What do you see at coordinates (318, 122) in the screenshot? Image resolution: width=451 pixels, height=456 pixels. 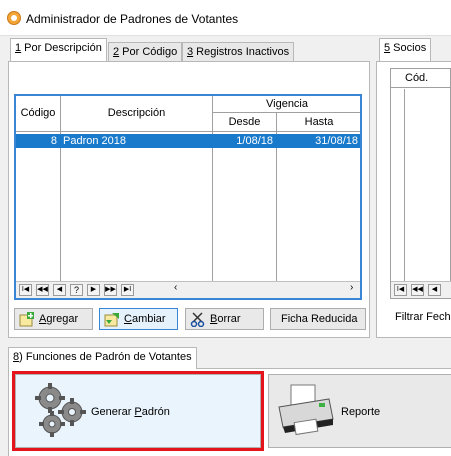 I see `col-header-hasta: Hasta` at bounding box center [318, 122].